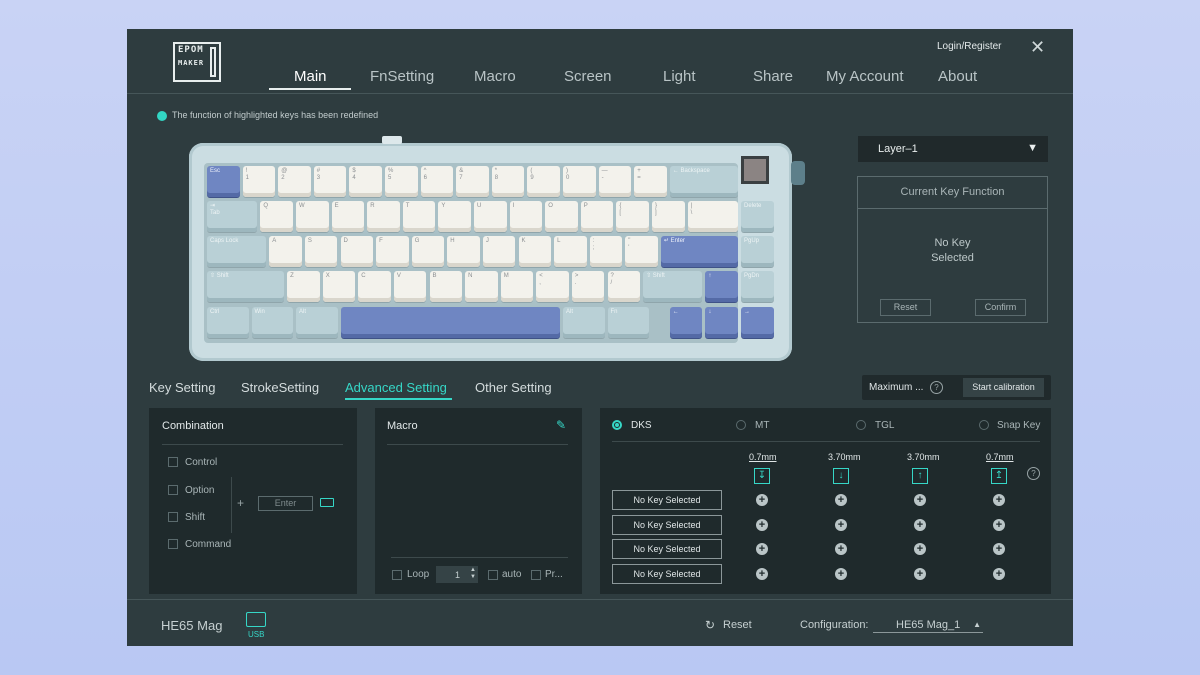 This screenshot has height=675, width=1200. Describe the element at coordinates (1033, 473) in the screenshot. I see `dks-help-icon: ?` at that location.